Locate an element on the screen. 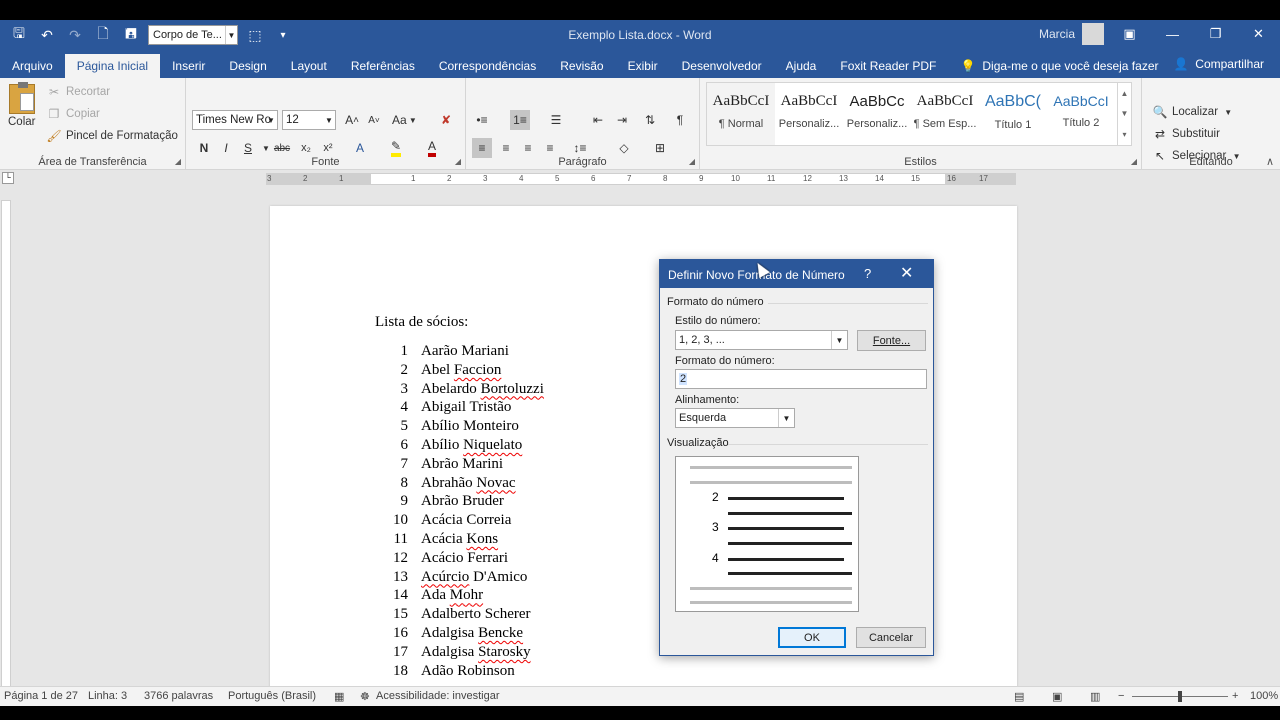  cut-button: ✂ Recortar is located at coordinates (78, 92).